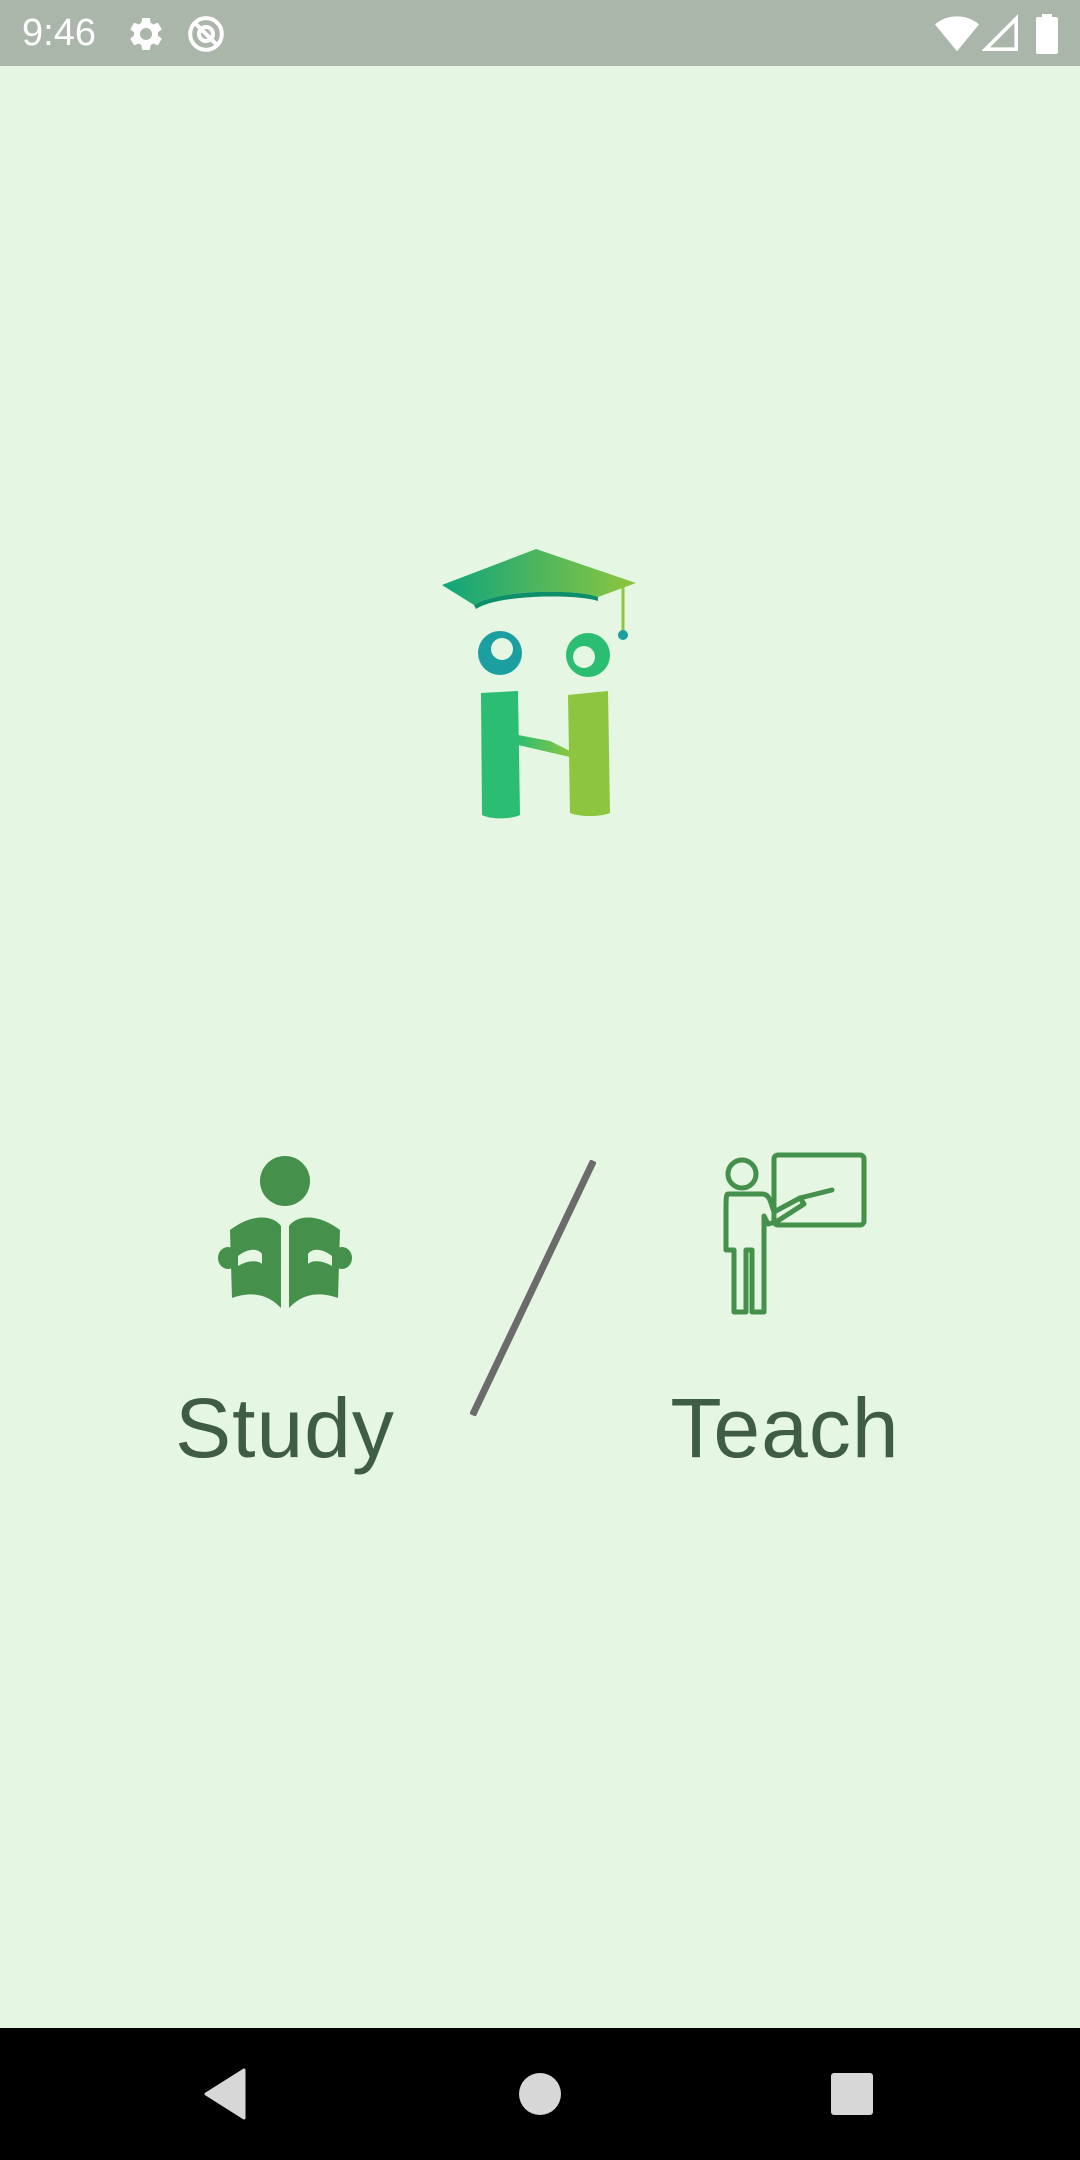 Image resolution: width=1080 pixels, height=2160 pixels. I want to click on study-label: Study, so click(285, 1428).